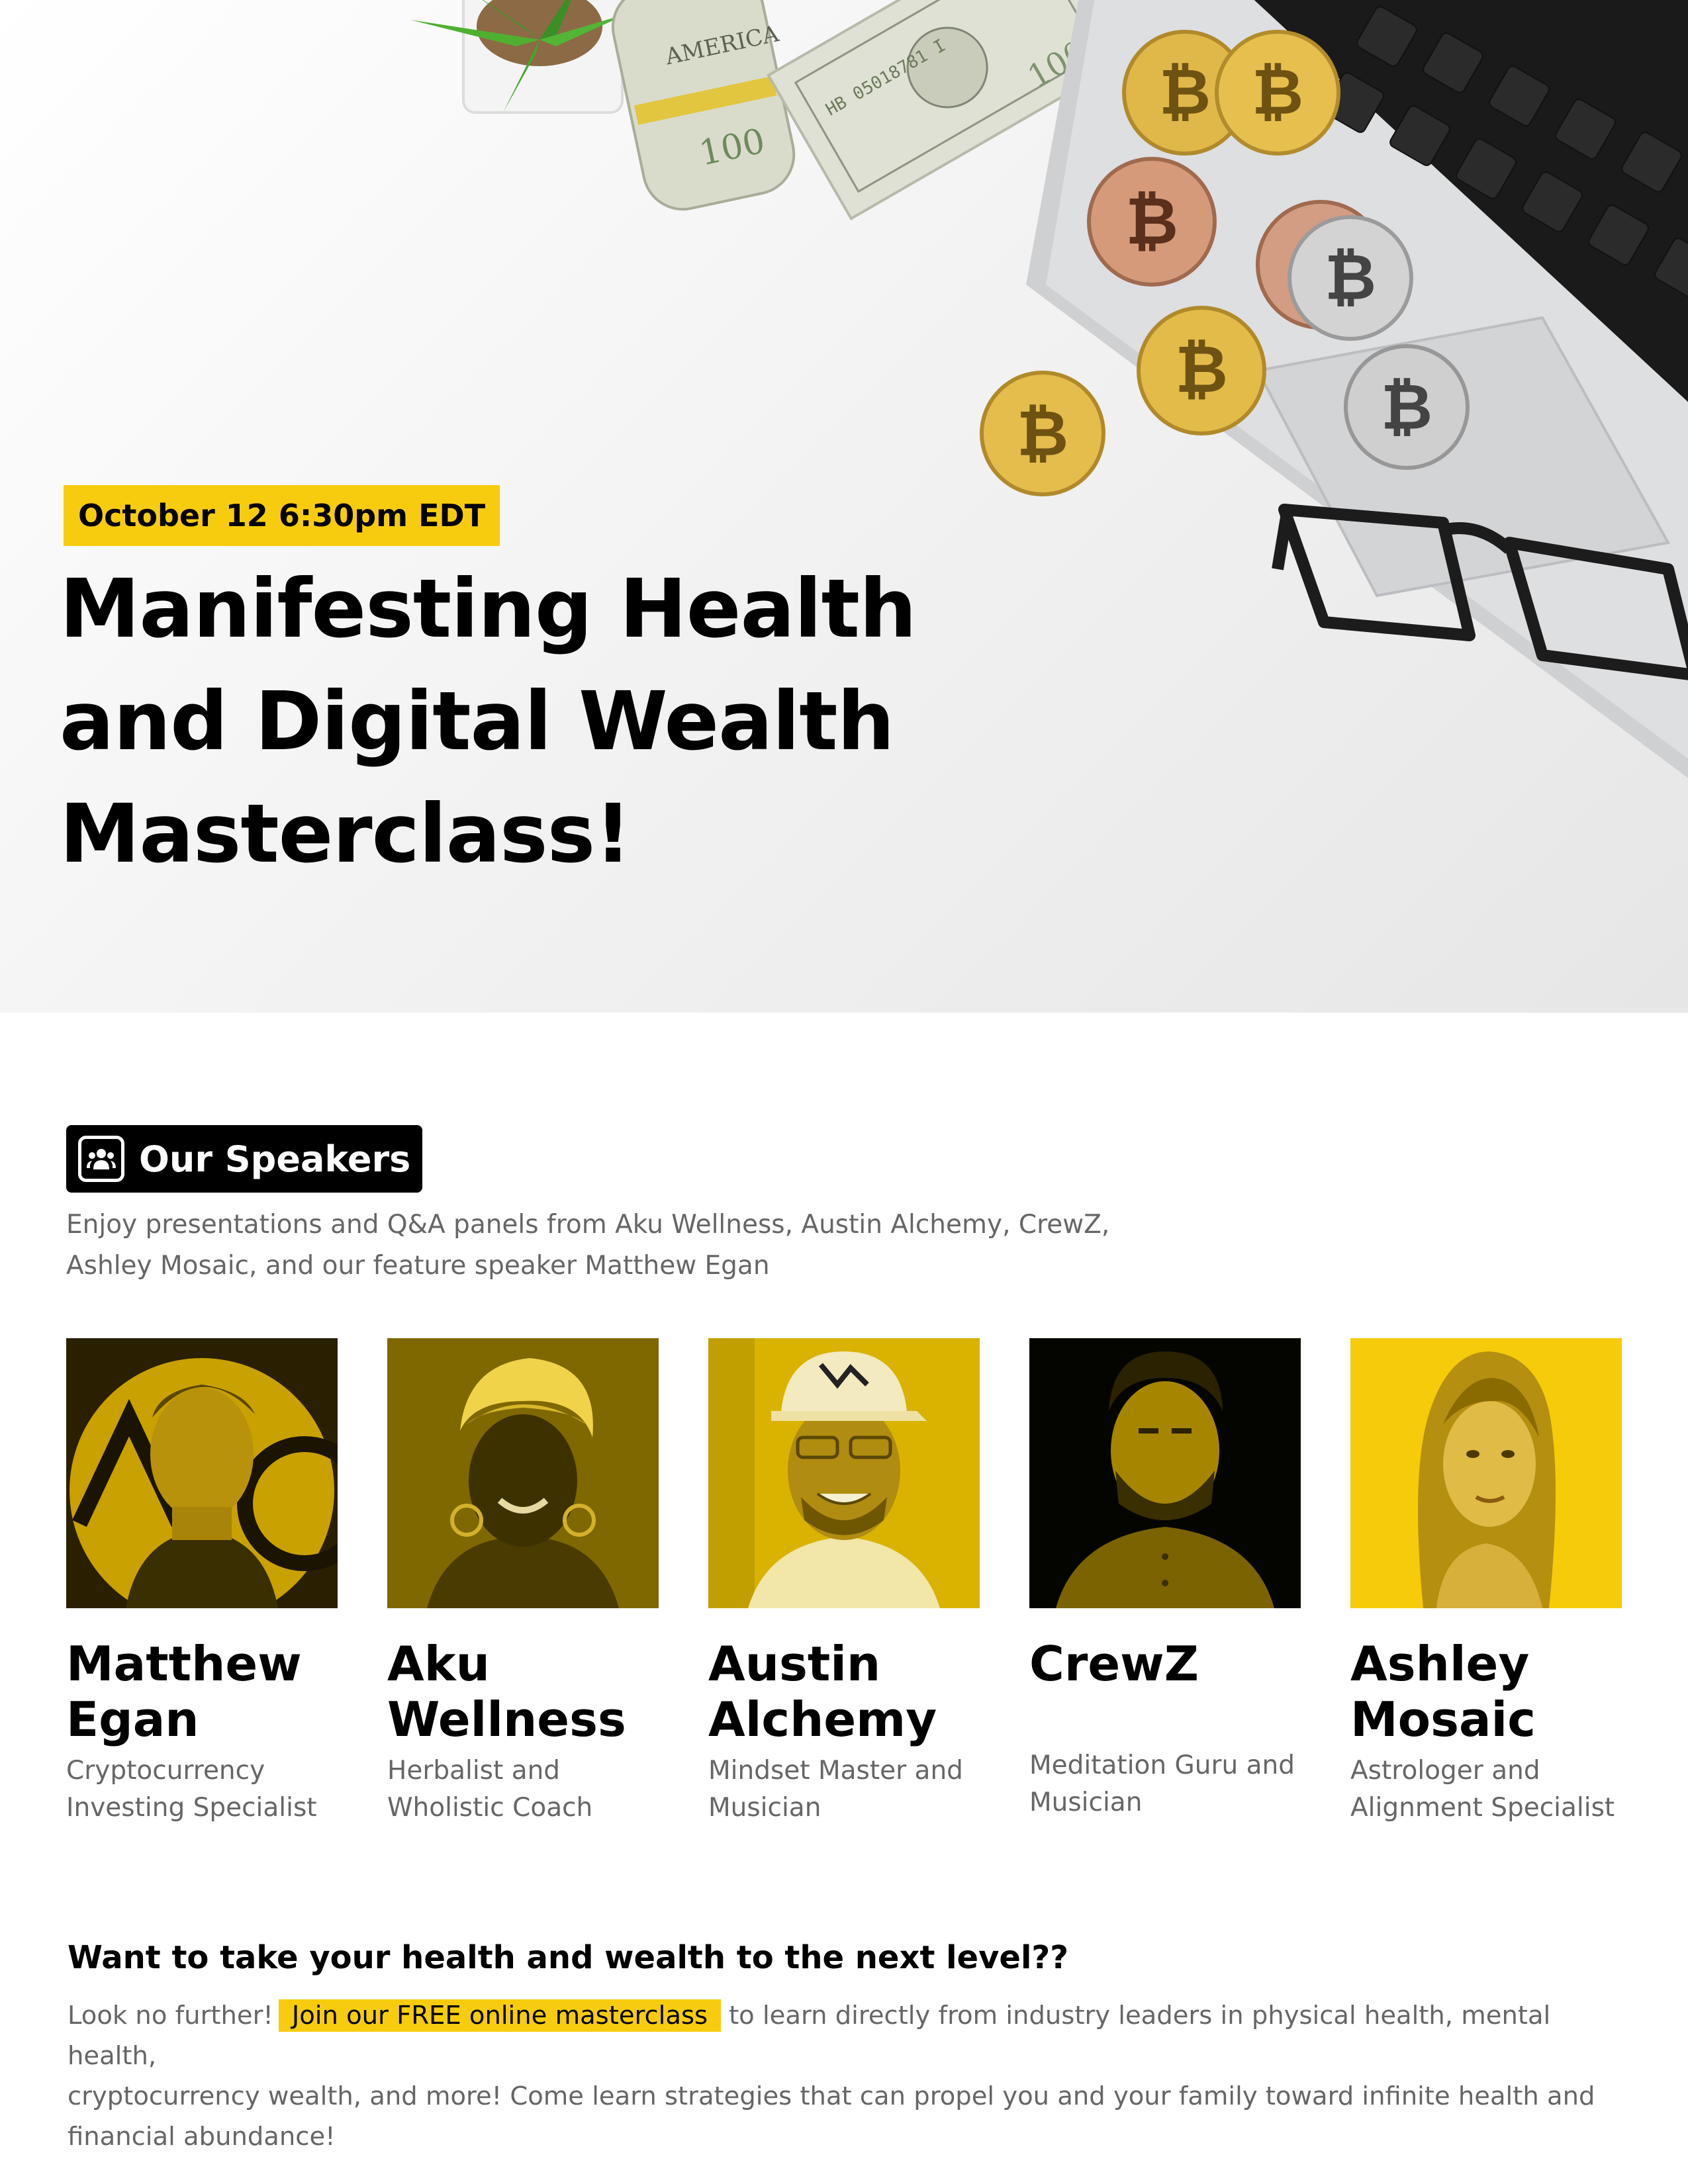 Image resolution: width=1688 pixels, height=2184 pixels. I want to click on speaker-name-line: CrewZ, so click(1114, 1664).